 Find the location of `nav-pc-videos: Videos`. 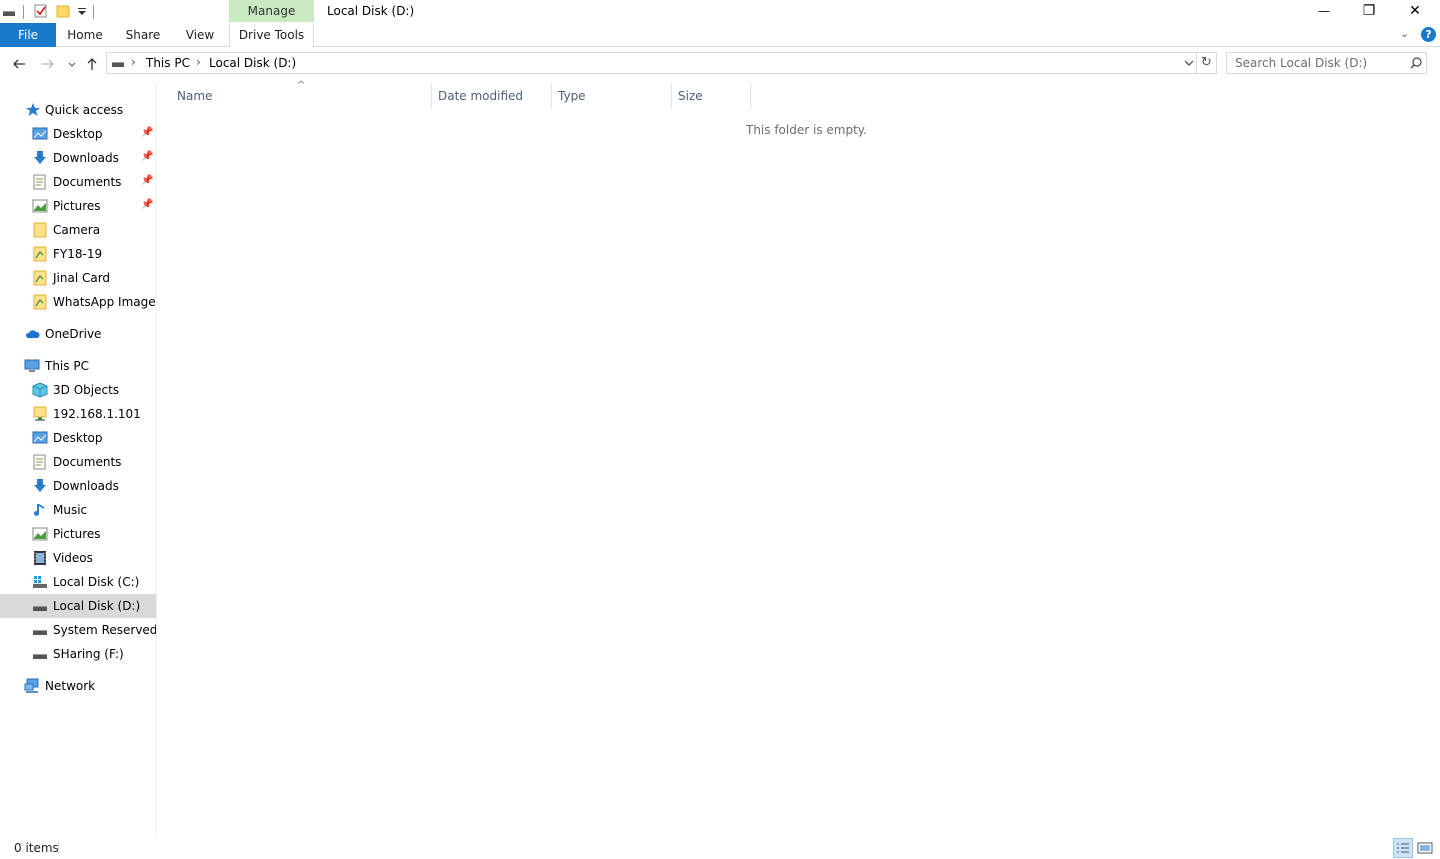

nav-pc-videos: Videos is located at coordinates (78, 558).